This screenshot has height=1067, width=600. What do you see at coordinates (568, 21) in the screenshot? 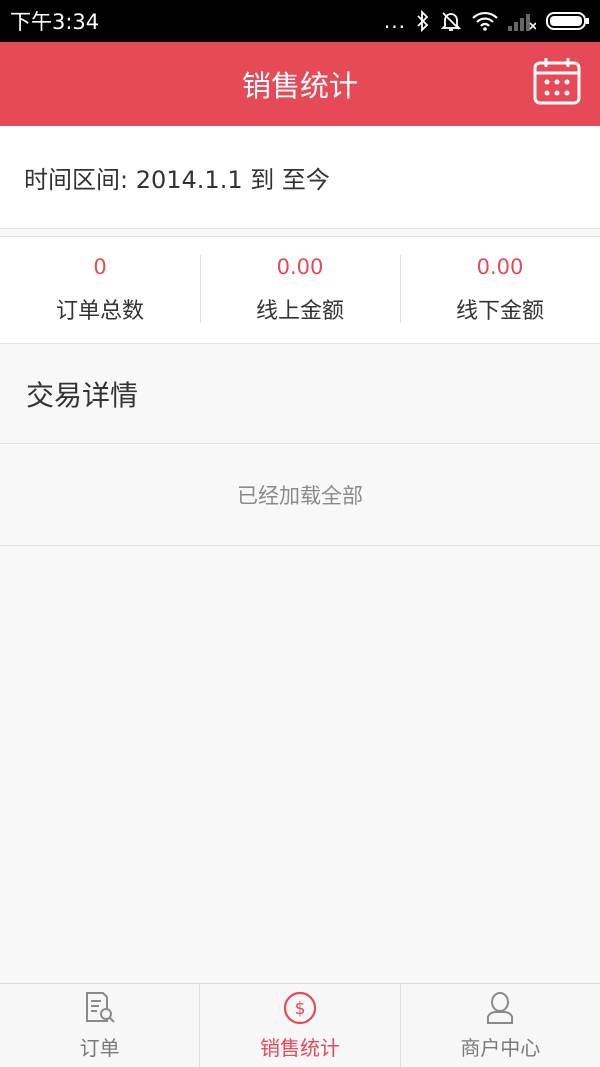
I see `battery-icon` at bounding box center [568, 21].